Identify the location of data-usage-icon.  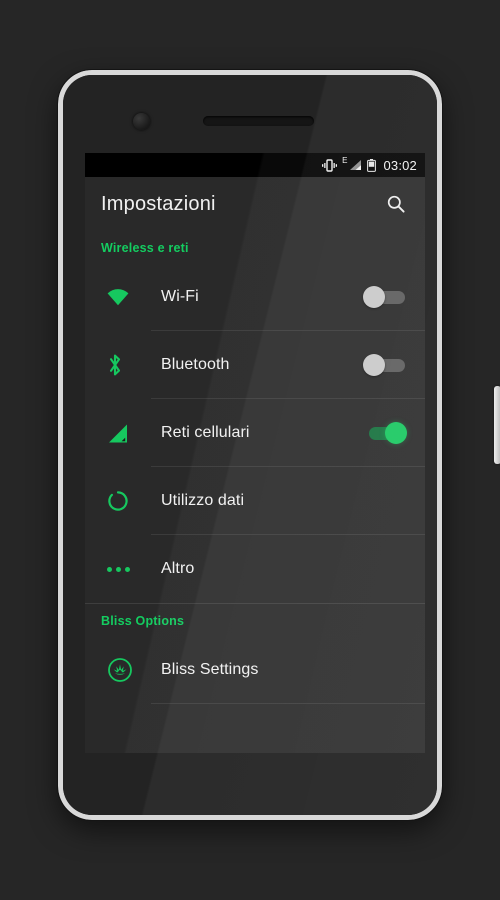
(124, 501).